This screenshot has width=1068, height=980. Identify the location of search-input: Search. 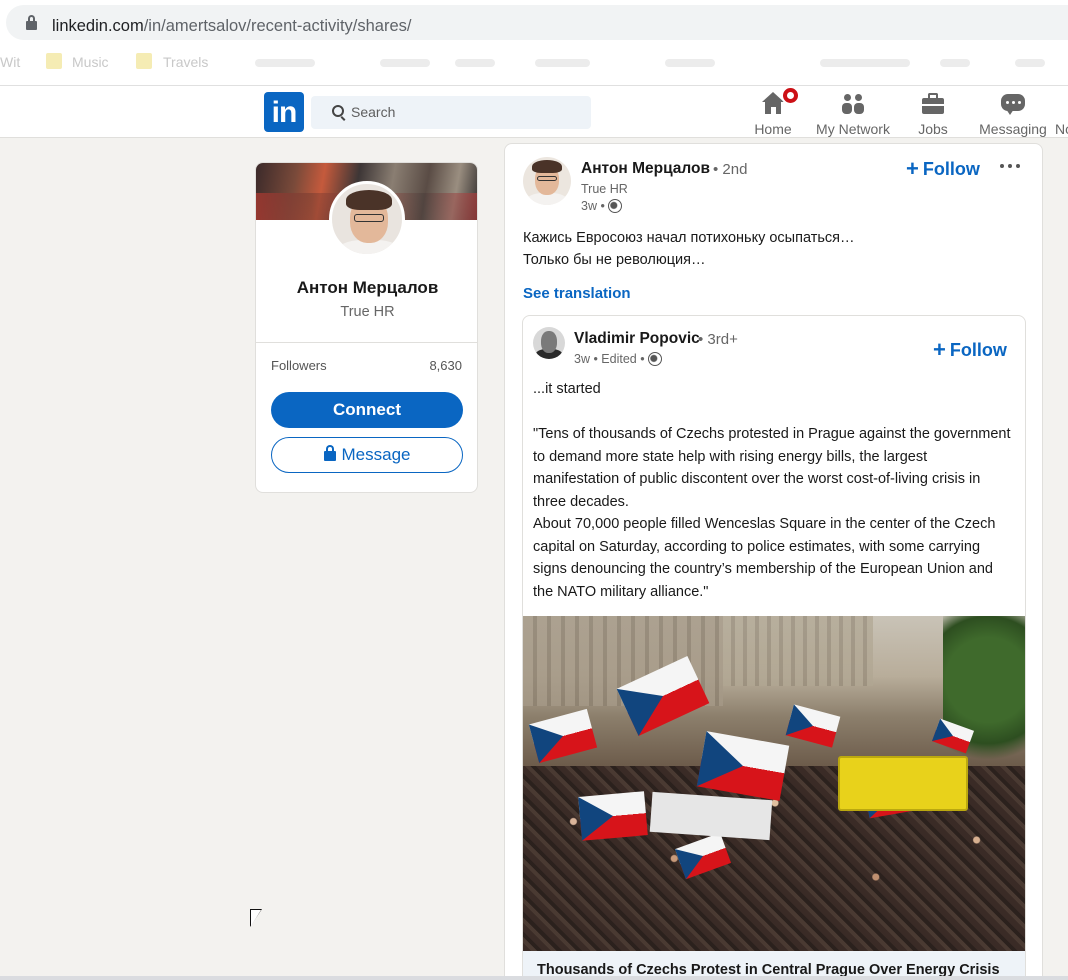
(451, 112).